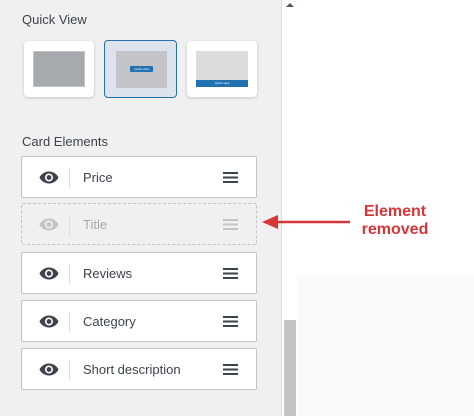 This screenshot has height=416, width=474. I want to click on preview-area-lower, so click(385, 345).